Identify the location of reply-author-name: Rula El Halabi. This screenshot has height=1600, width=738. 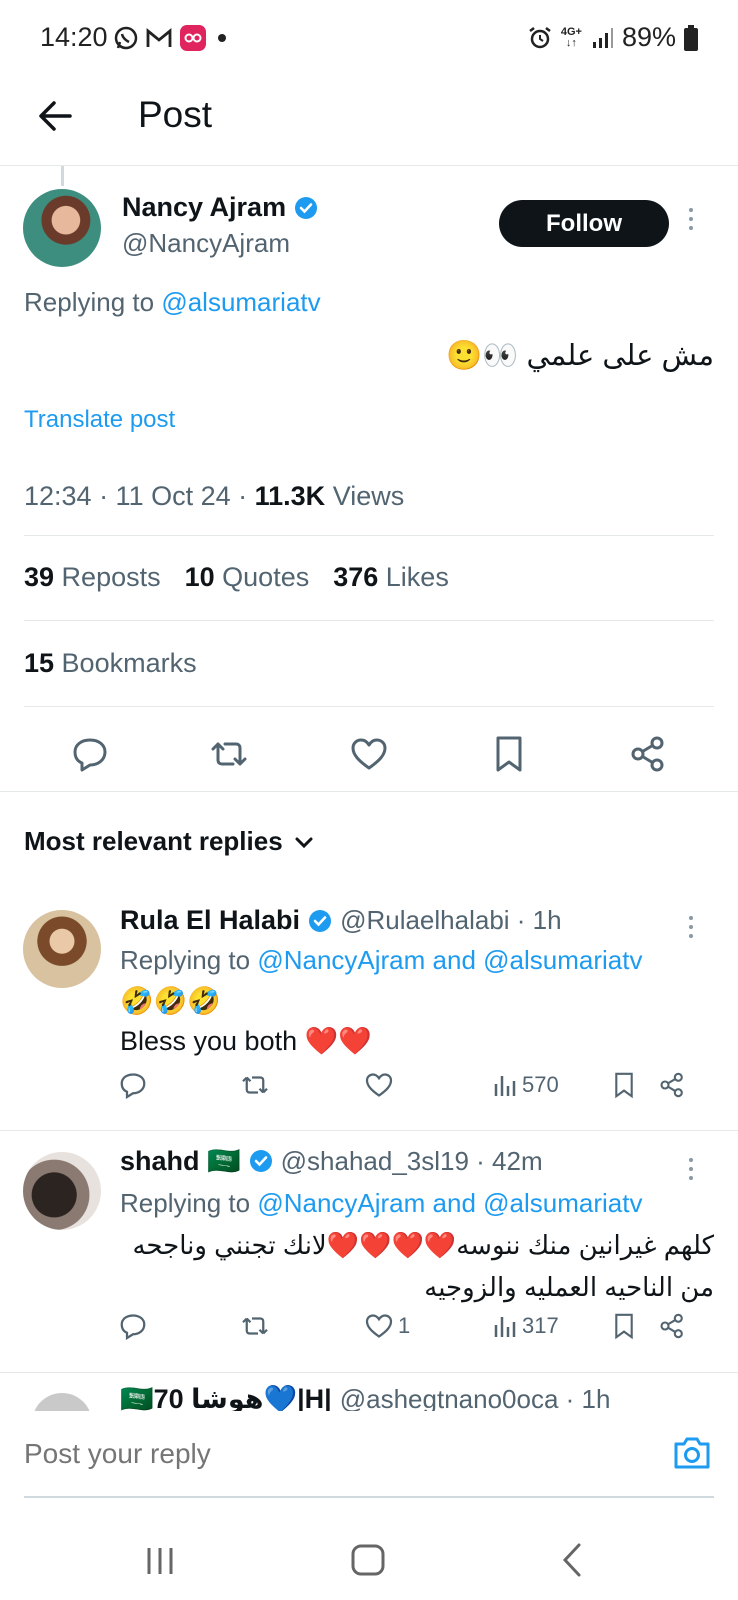
(210, 920).